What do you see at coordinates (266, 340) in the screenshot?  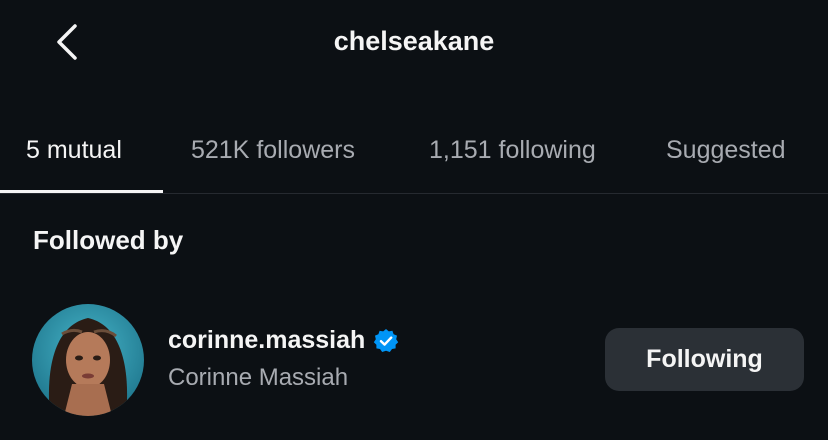 I see `username: corinne.massiah` at bounding box center [266, 340].